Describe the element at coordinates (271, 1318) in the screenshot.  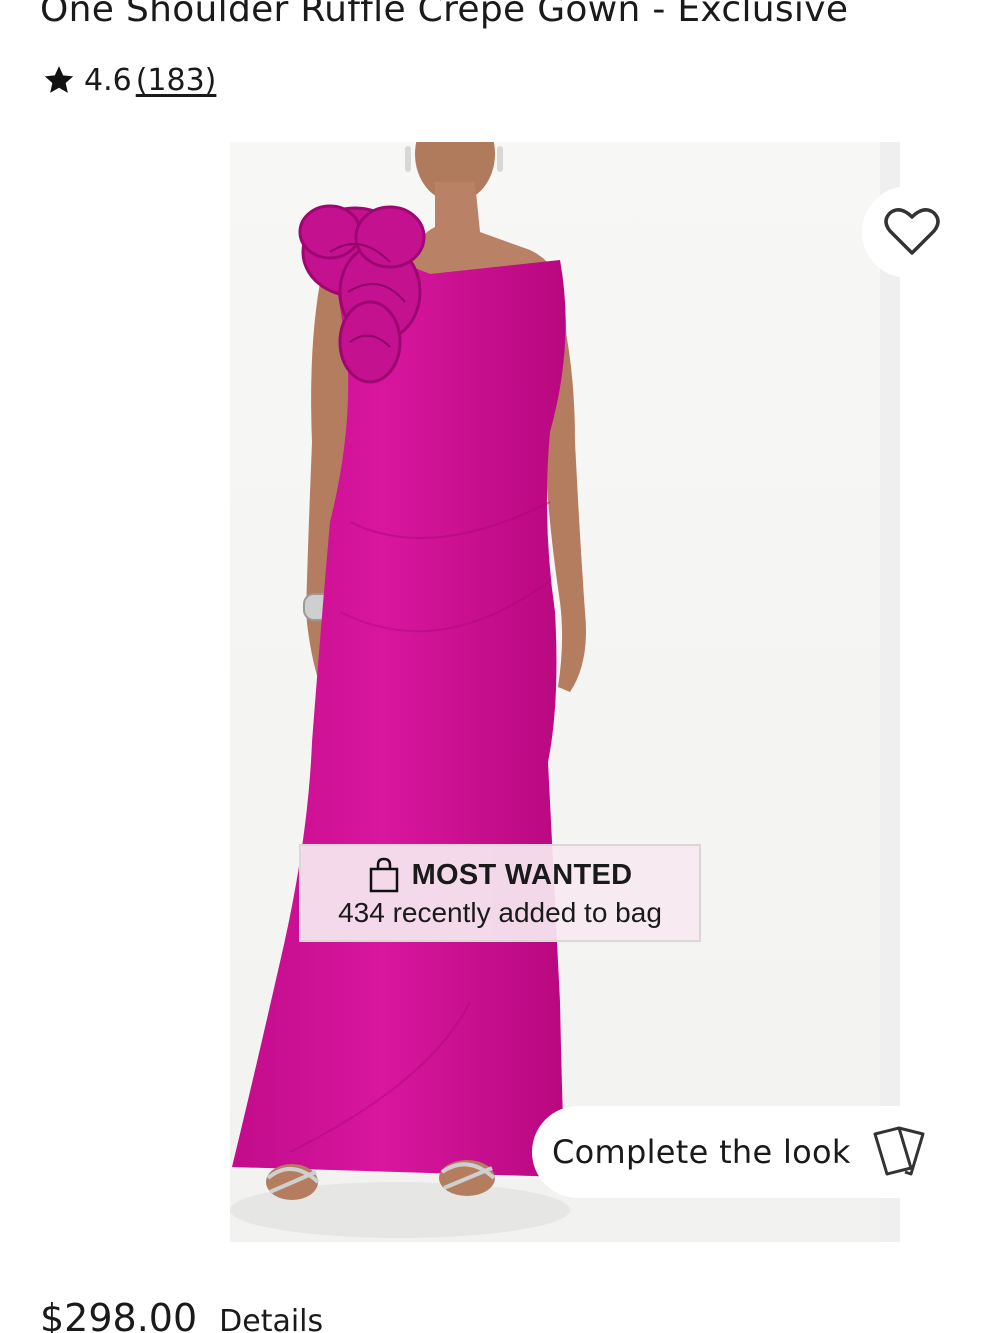
I see `details-link: Details` at that location.